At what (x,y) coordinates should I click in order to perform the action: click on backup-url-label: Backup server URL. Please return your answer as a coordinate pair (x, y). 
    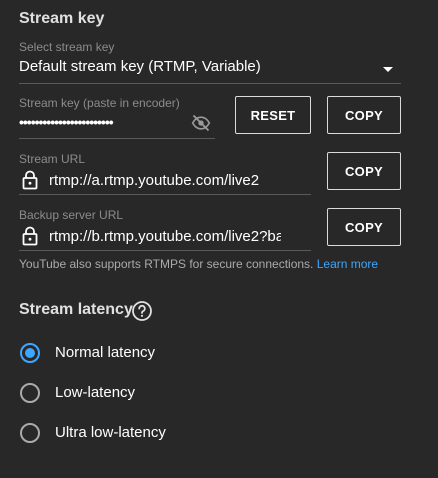
    Looking at the image, I should click on (71, 215).